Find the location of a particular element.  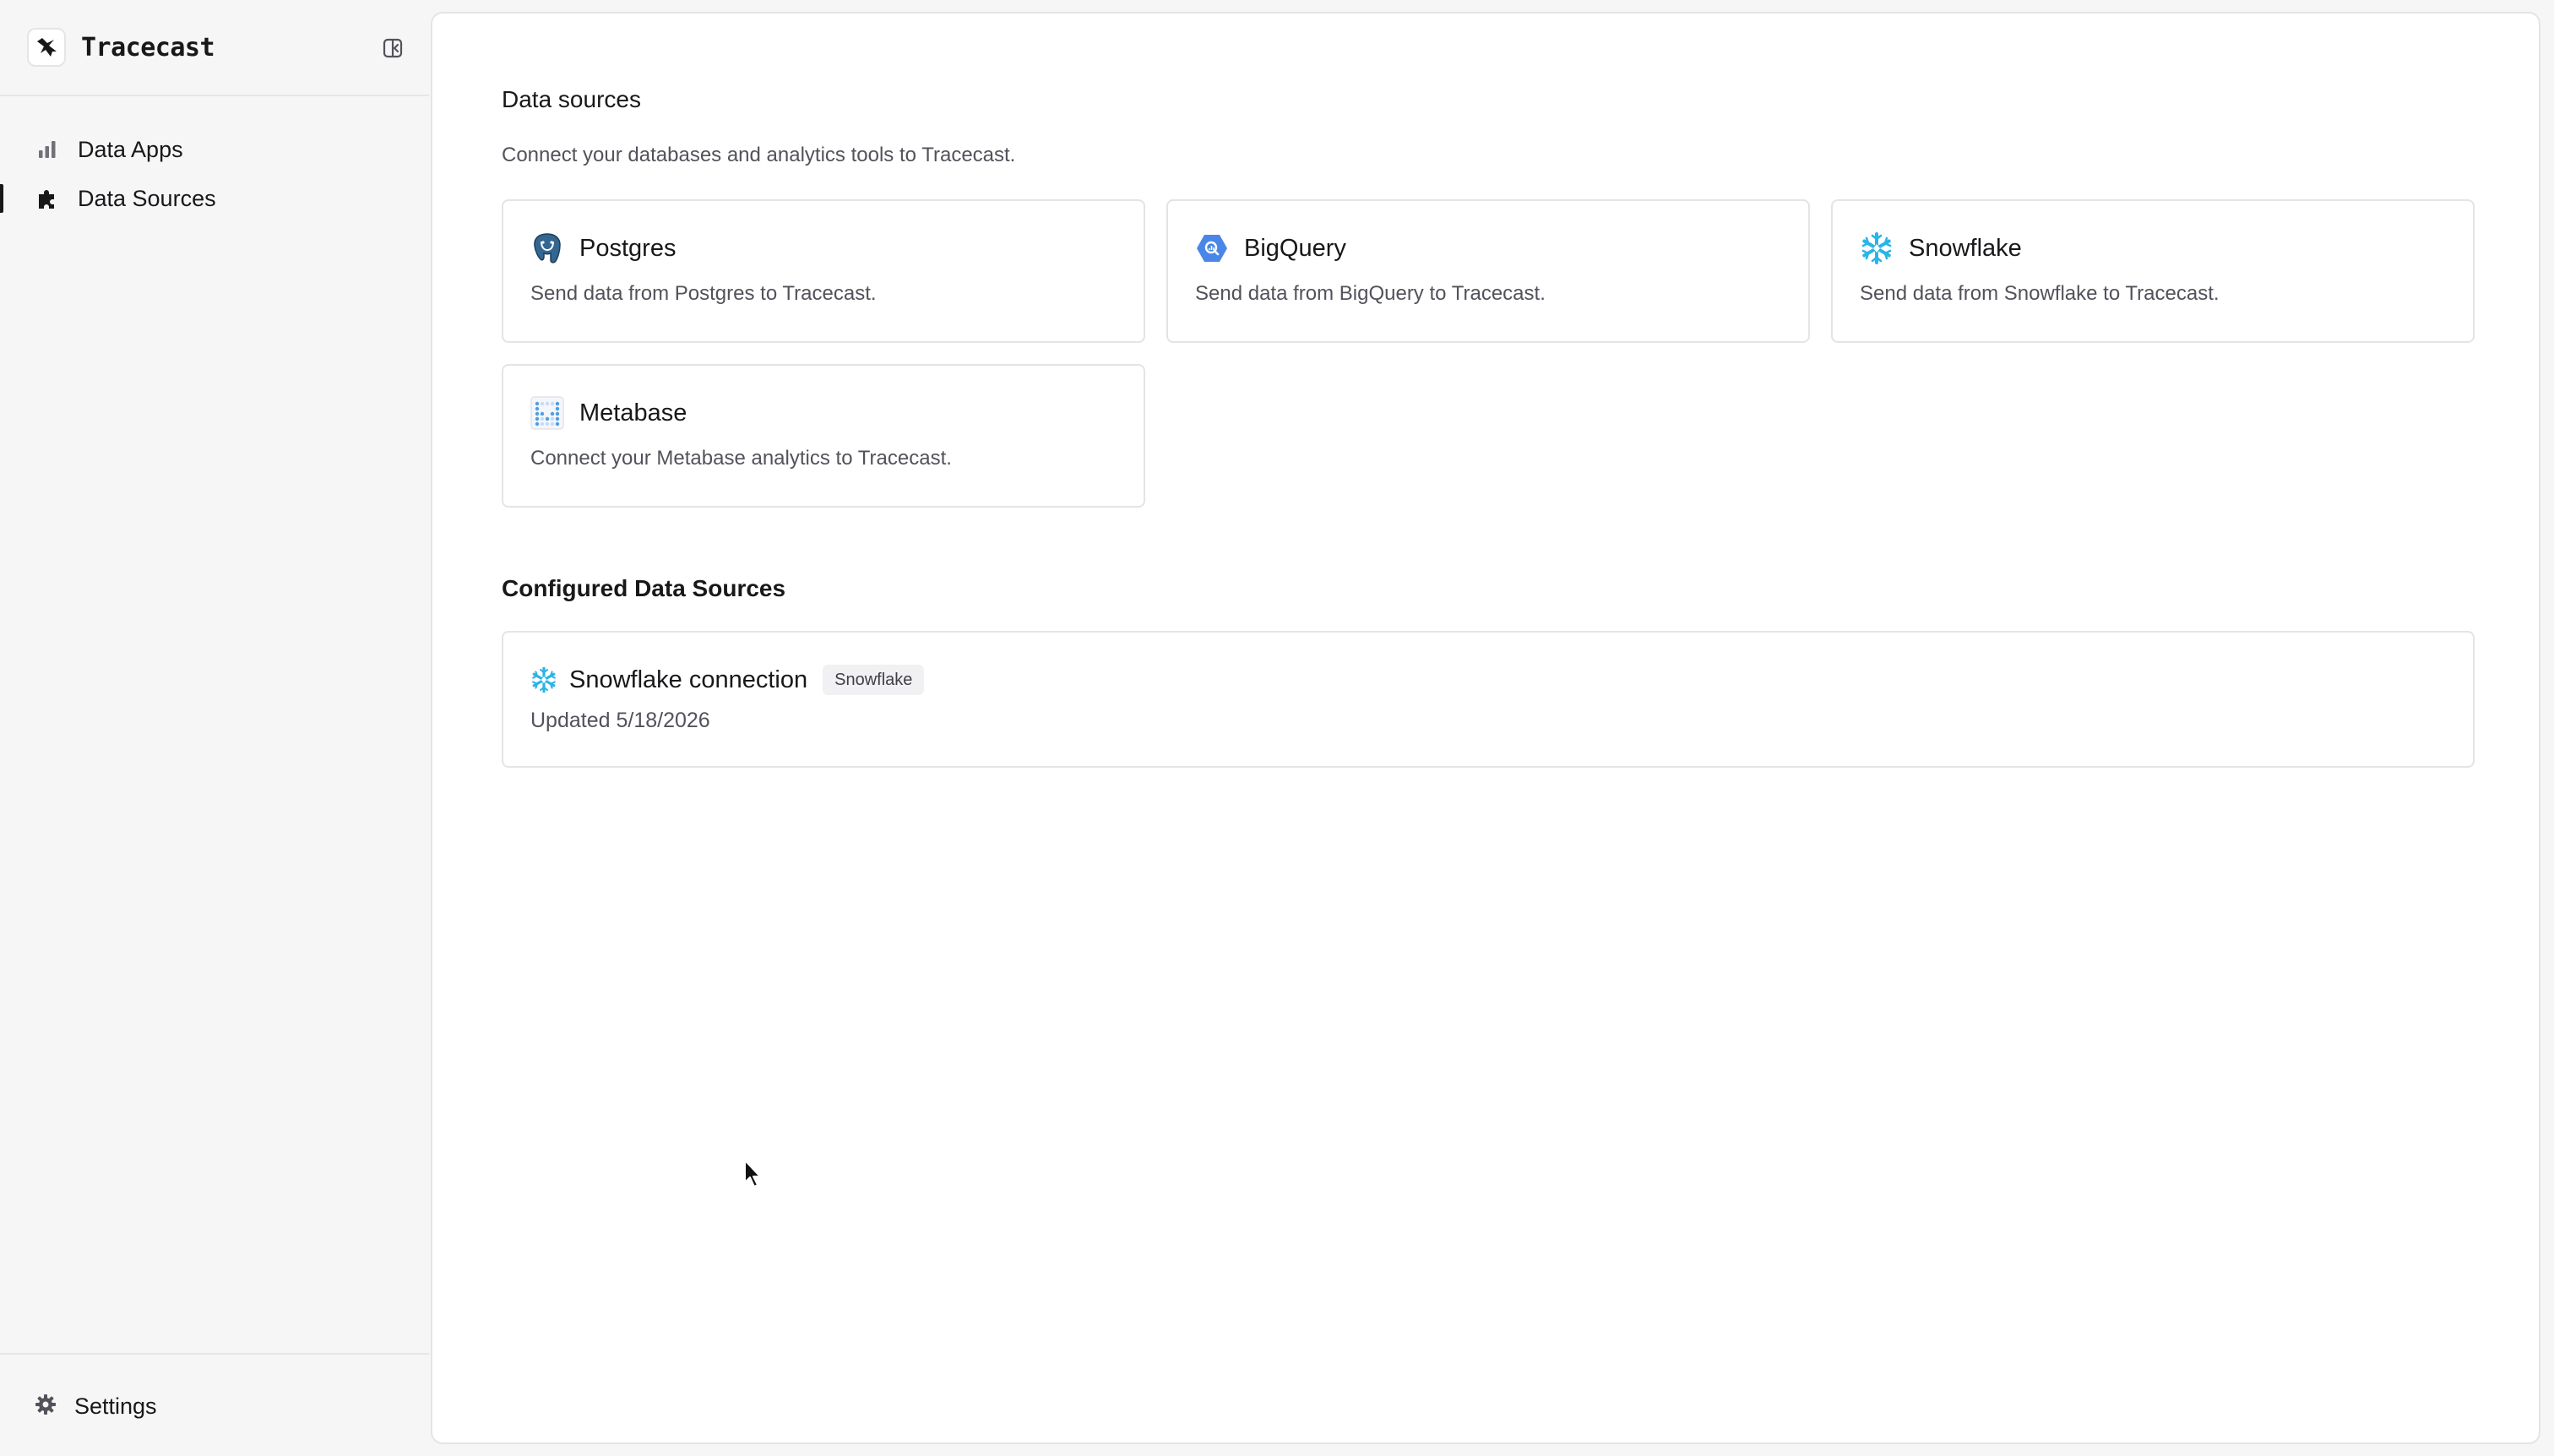

collapse-sidebar-button is located at coordinates (392, 48).